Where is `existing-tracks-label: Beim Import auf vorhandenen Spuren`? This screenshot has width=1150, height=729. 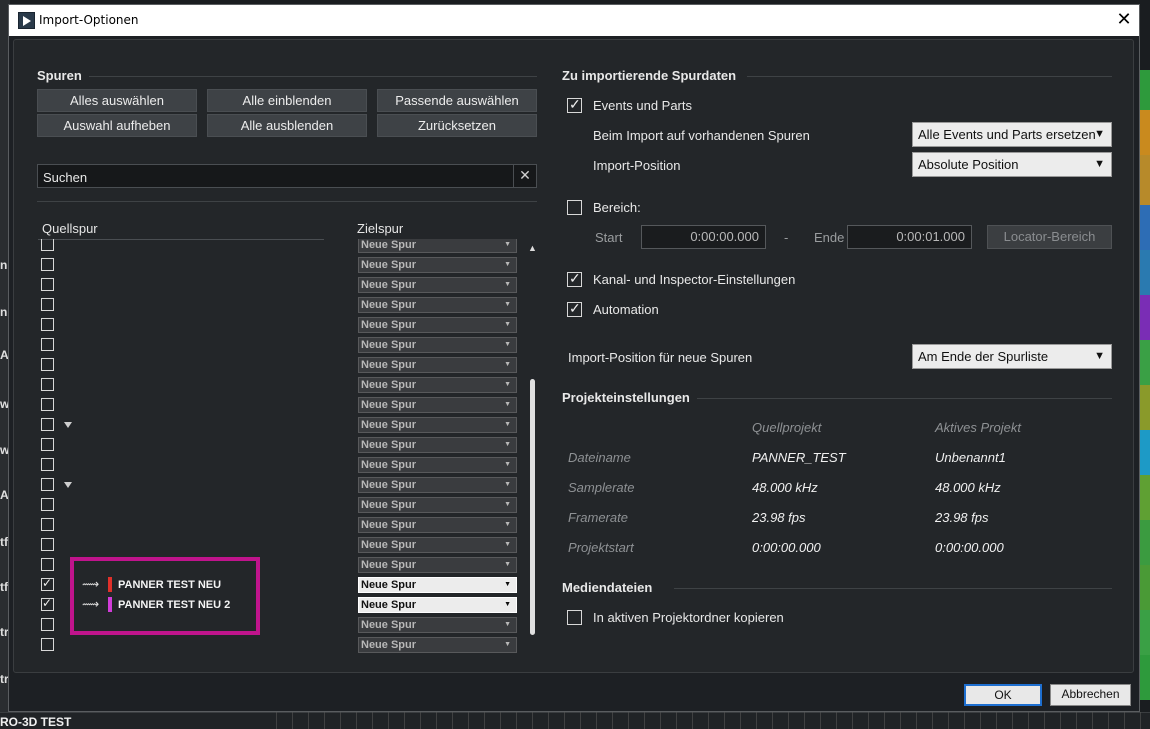
existing-tracks-label: Beim Import auf vorhandenen Spuren is located at coordinates (701, 135).